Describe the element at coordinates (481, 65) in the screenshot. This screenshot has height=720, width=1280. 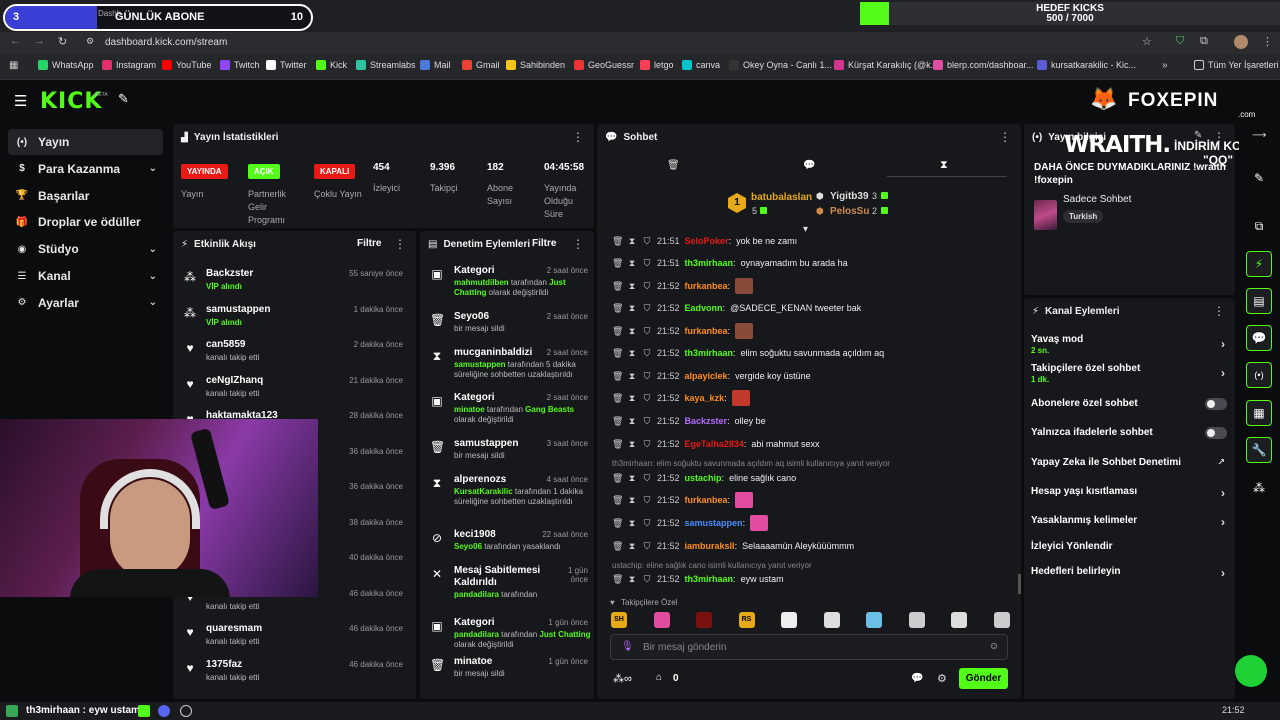
I see `bookmark-item: Gmail` at that location.